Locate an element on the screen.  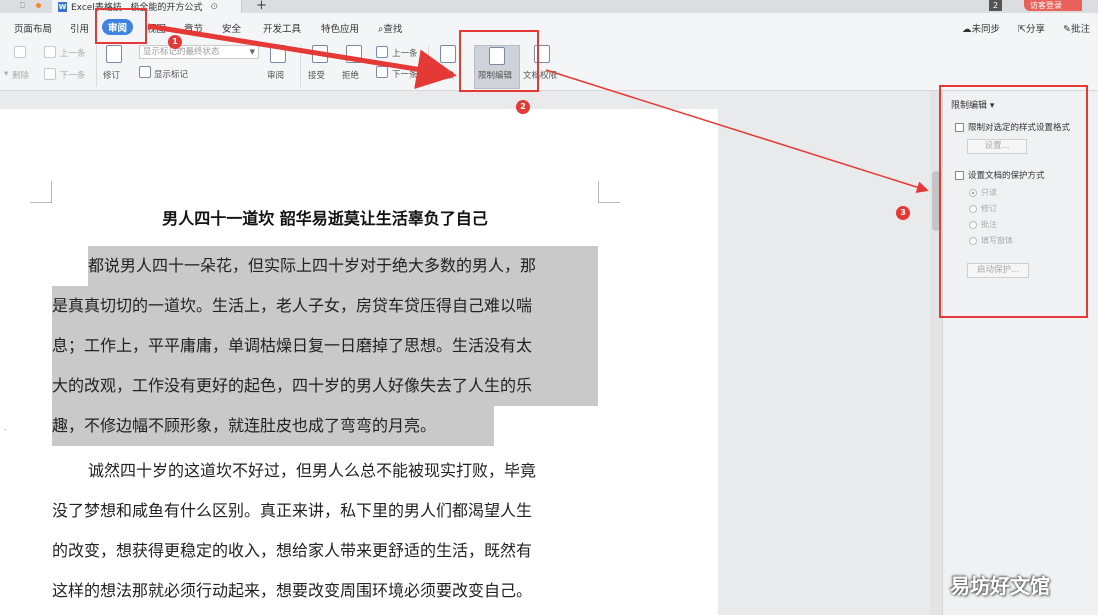
prev-change-button: 上一条 is located at coordinates (405, 53).